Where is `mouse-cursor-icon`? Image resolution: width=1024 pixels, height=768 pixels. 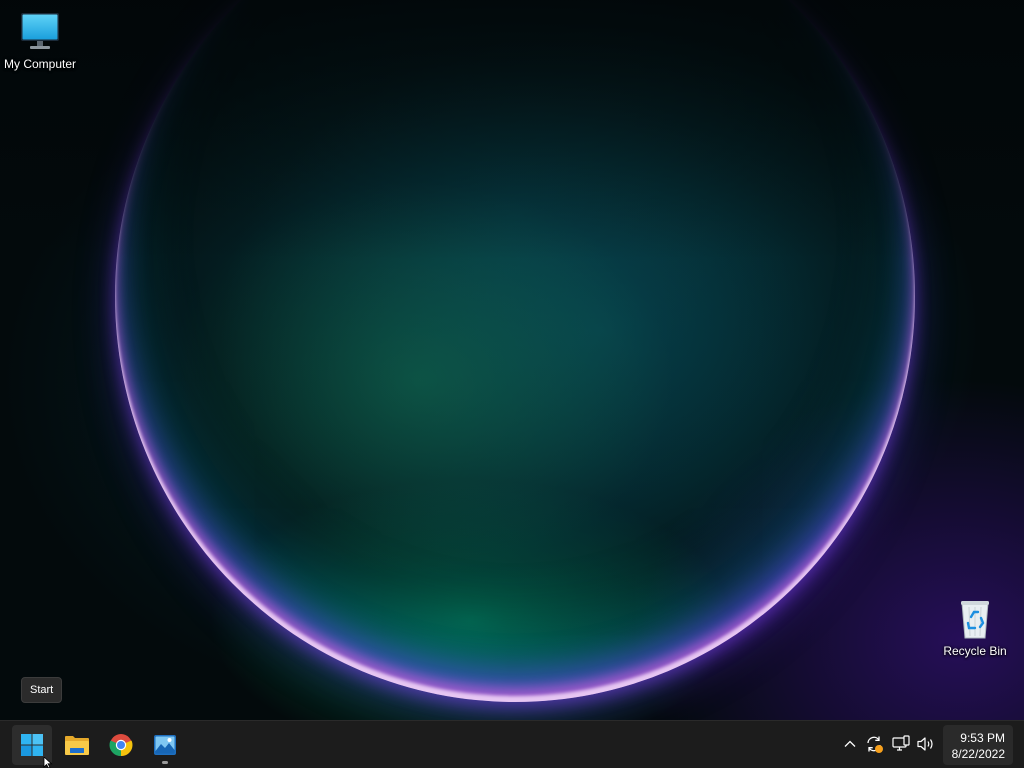 mouse-cursor-icon is located at coordinates (48, 762).